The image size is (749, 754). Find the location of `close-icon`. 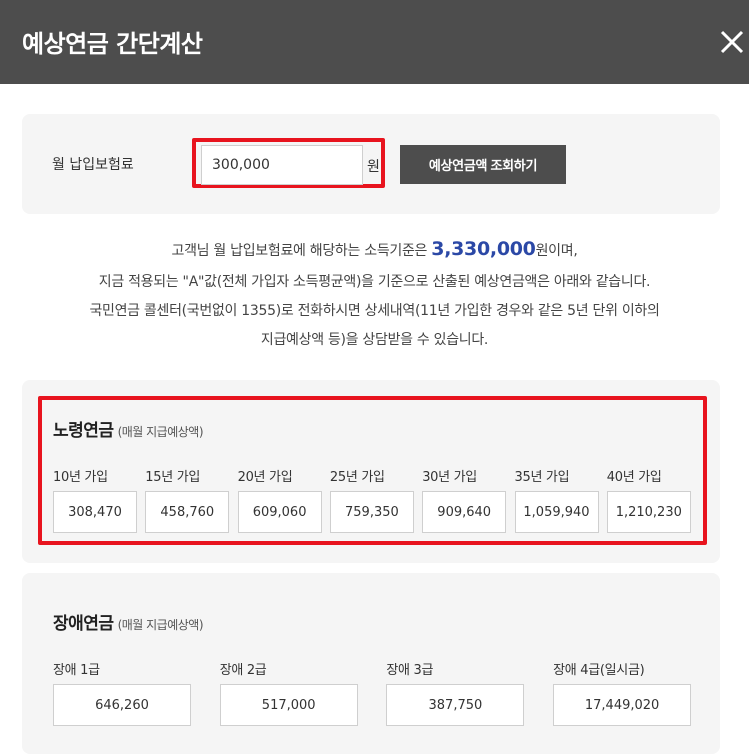

close-icon is located at coordinates (732, 42).